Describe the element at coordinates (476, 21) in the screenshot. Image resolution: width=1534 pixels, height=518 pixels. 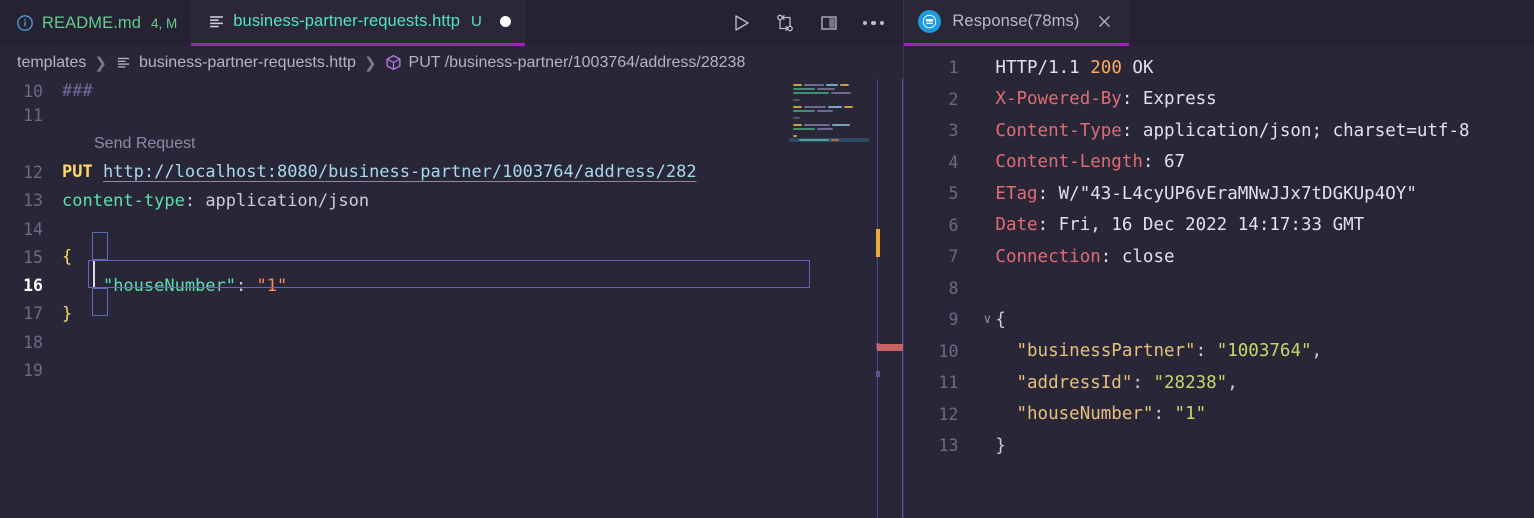
I see `git-status-badge: U` at that location.